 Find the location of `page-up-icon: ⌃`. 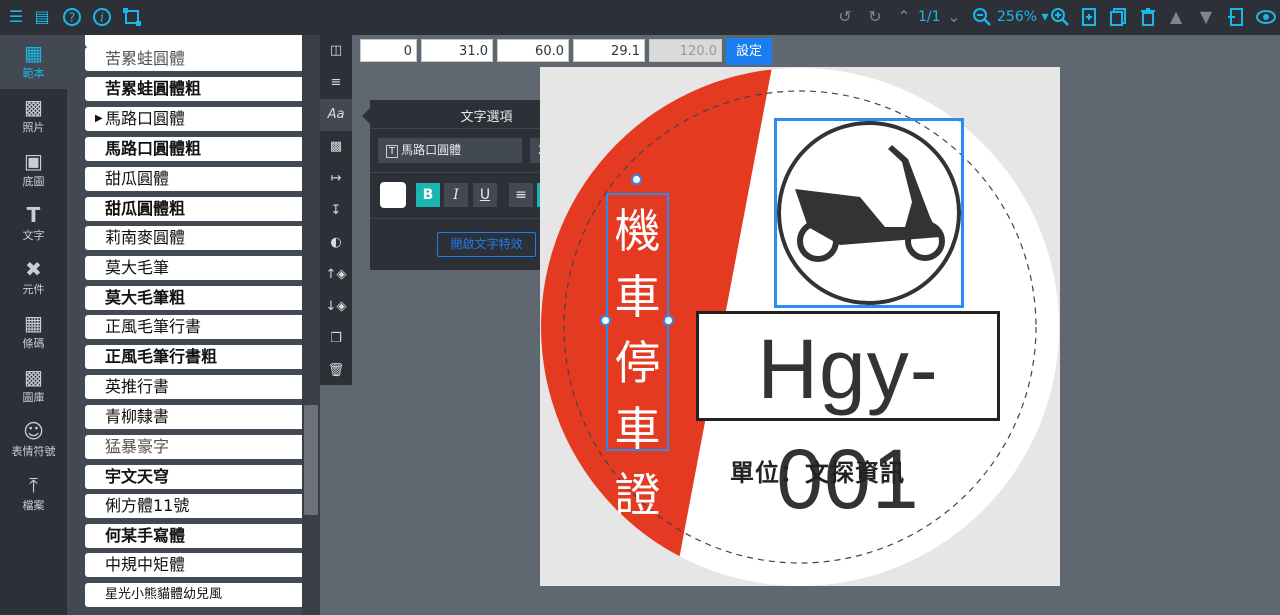

page-up-icon: ⌃ is located at coordinates (904, 17).